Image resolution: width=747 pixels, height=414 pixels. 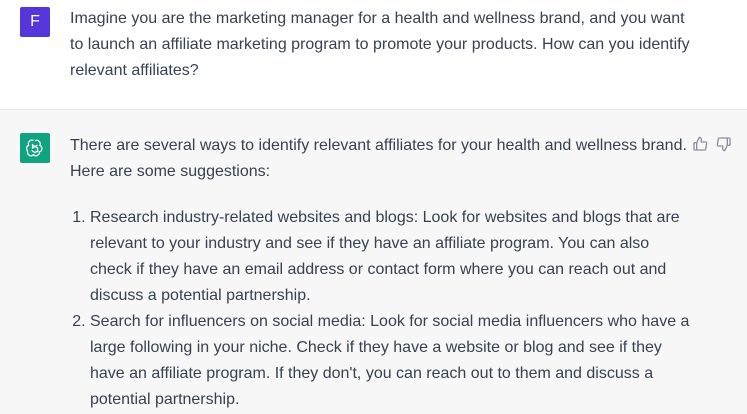 What do you see at coordinates (712, 144) in the screenshot?
I see `feedback-buttons` at bounding box center [712, 144].